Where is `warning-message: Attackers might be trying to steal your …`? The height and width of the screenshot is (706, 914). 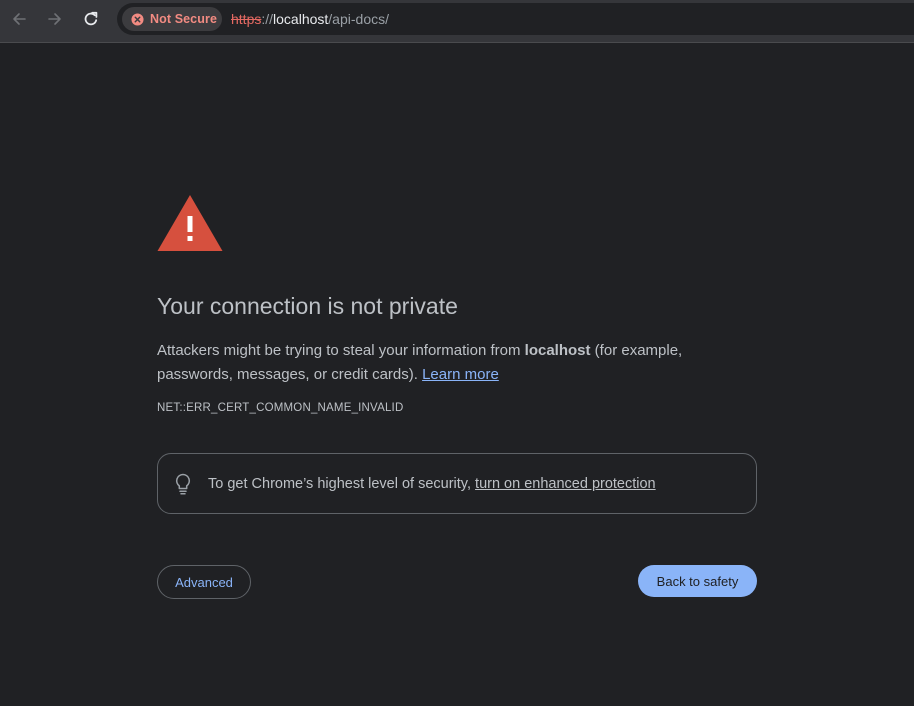 warning-message: Attackers might be trying to steal your … is located at coordinates (457, 363).